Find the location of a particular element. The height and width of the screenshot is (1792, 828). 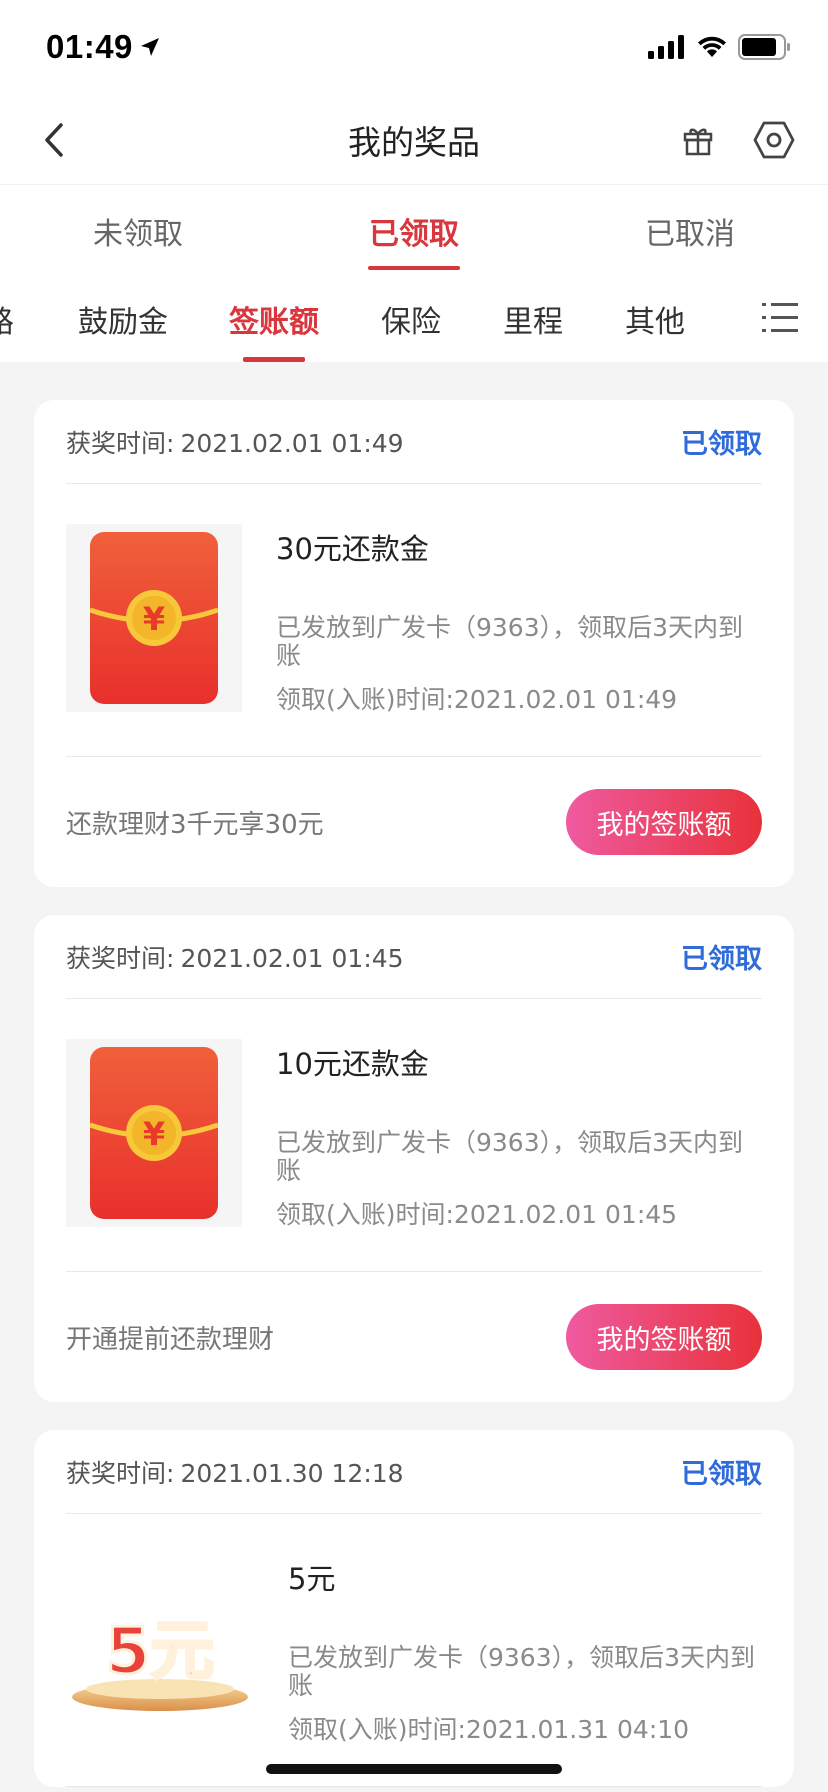

category-tabs: 路 鼓励金 签账额 保险 里程 其他 is located at coordinates (414, 319).